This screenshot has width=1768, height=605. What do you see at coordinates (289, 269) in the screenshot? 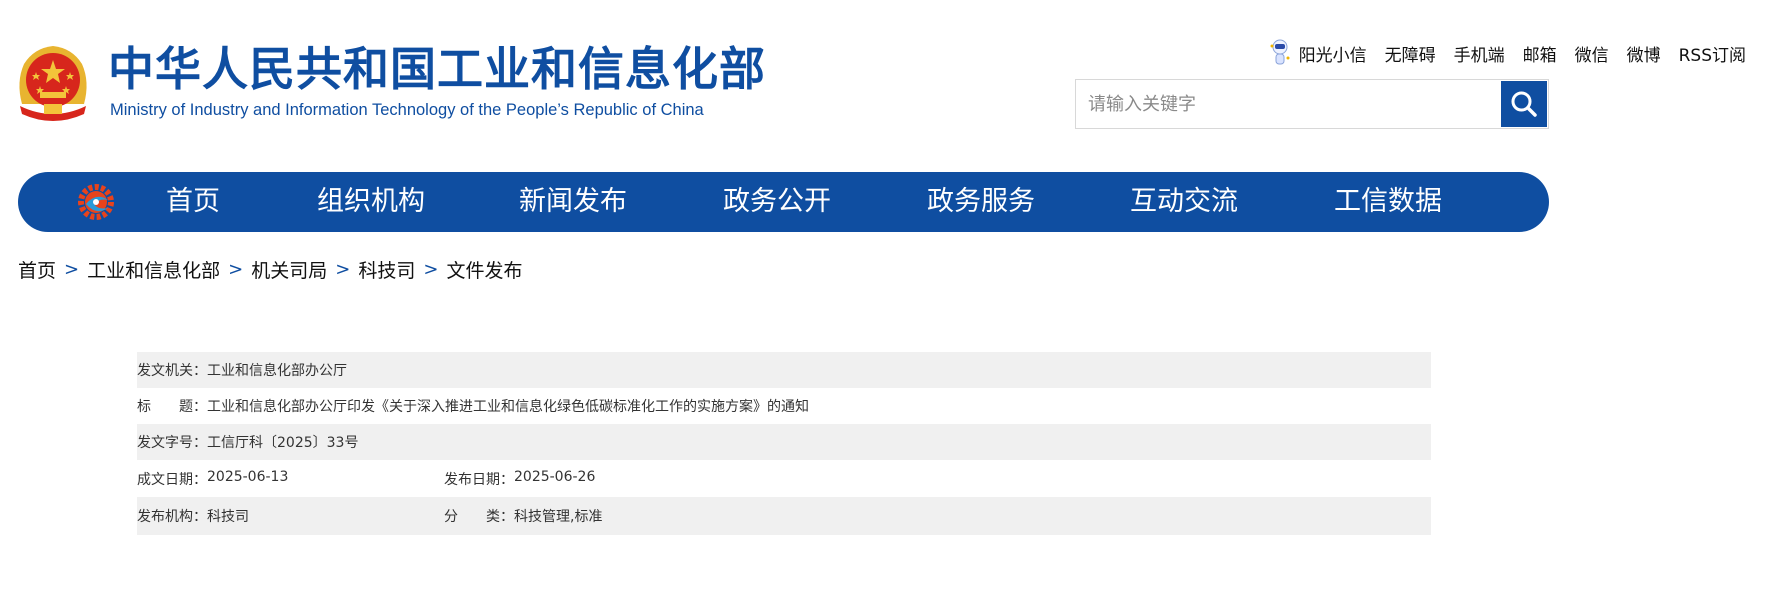
I see `breadcrumb-departments: 机关司局` at bounding box center [289, 269].